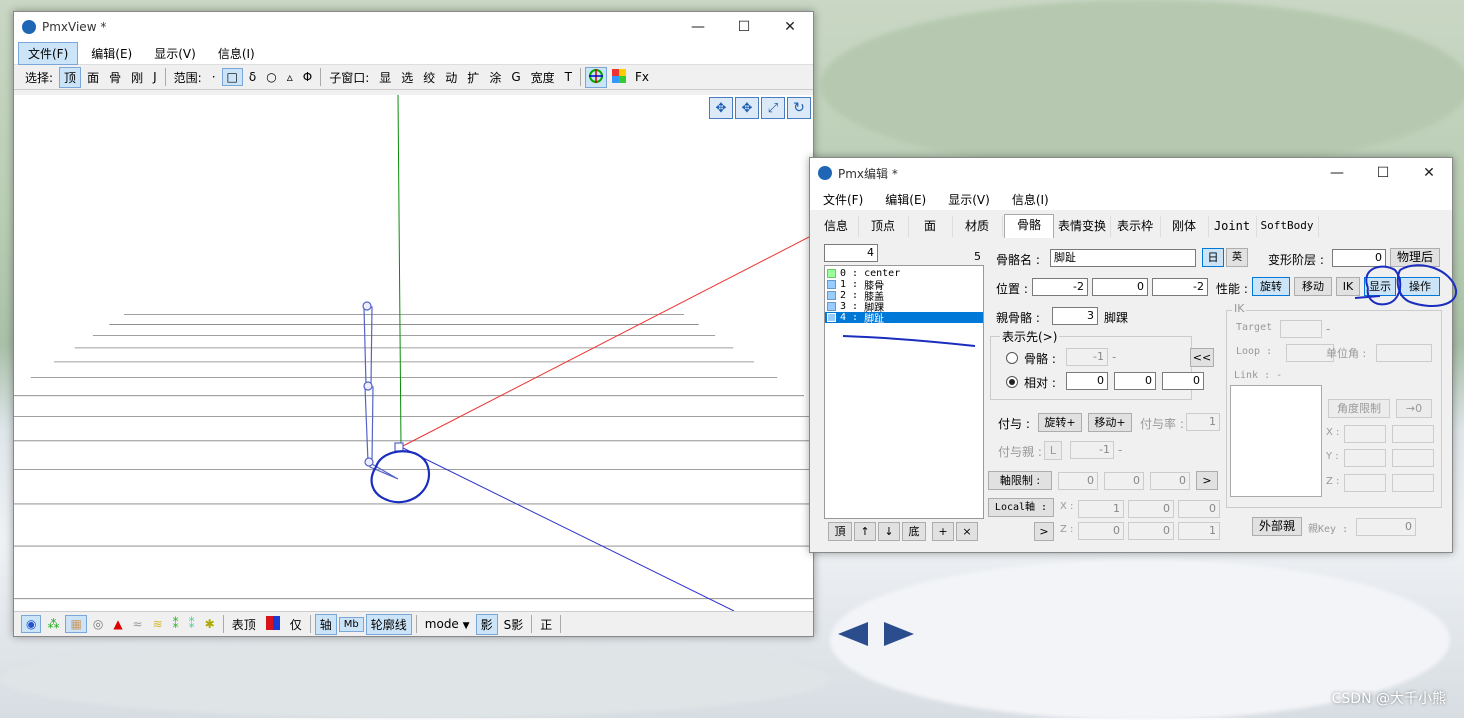 Image resolution: width=1464 pixels, height=720 pixels. Describe the element at coordinates (568, 77) in the screenshot. I see `subwin-t-button: T` at that location.